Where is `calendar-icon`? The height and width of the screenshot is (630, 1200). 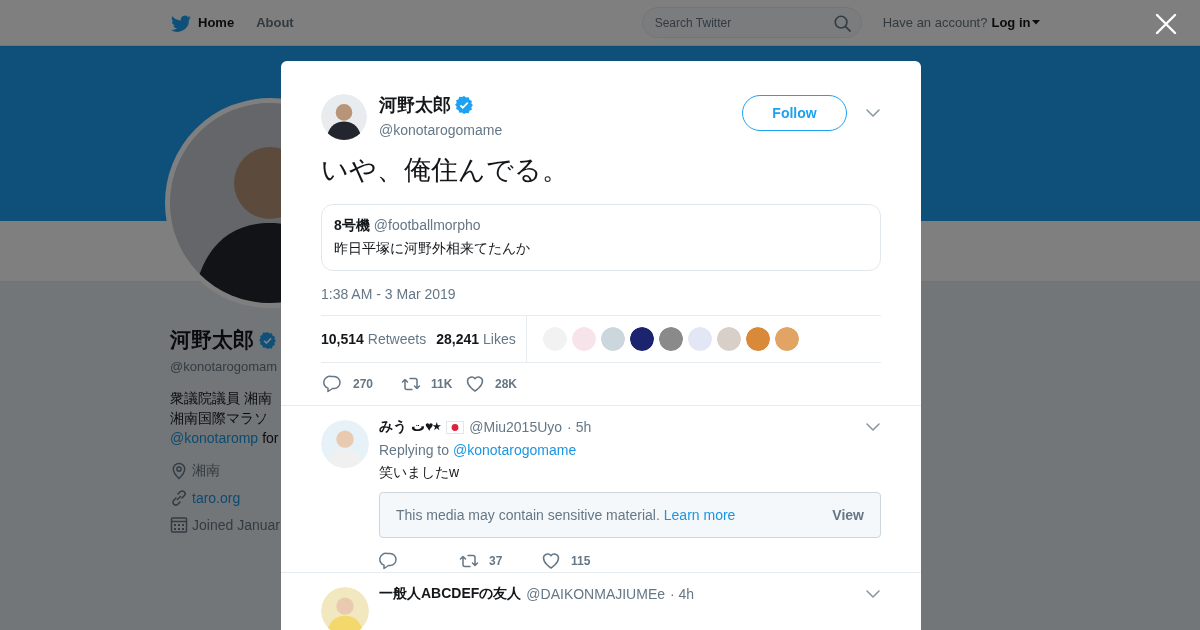 calendar-icon is located at coordinates (179, 525).